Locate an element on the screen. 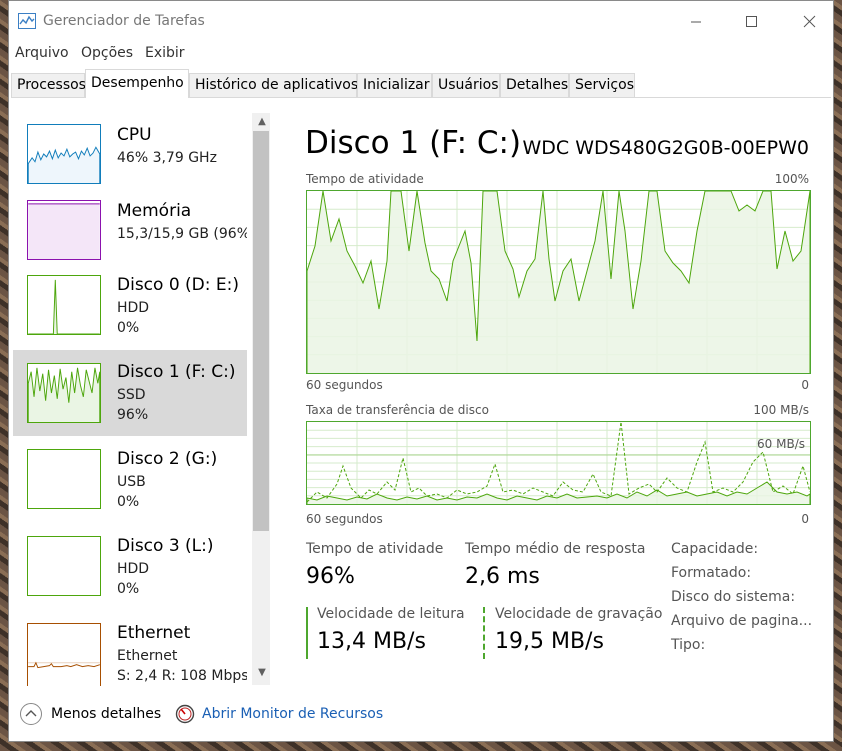 The width and height of the screenshot is (842, 751). read-speed-value: 13,4 MB/s is located at coordinates (371, 641).